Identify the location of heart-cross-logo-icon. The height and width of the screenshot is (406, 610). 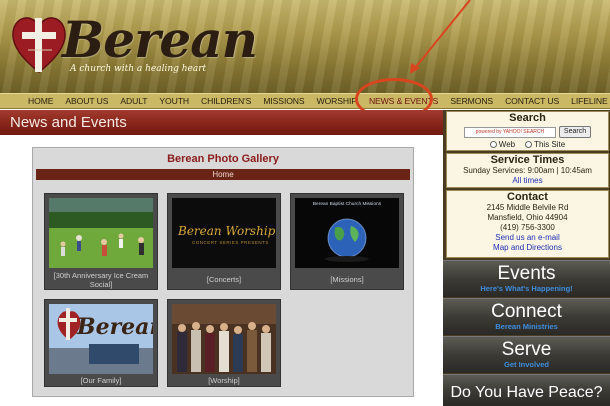
(39, 45).